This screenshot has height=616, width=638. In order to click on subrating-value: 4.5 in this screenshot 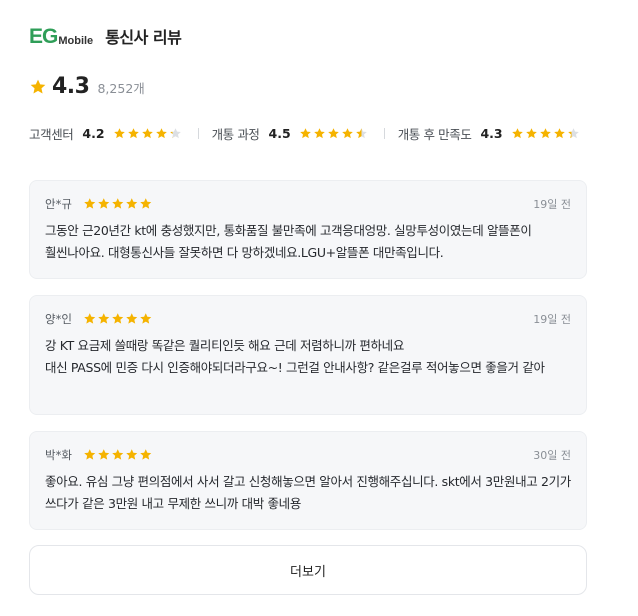, I will do `click(279, 133)`.